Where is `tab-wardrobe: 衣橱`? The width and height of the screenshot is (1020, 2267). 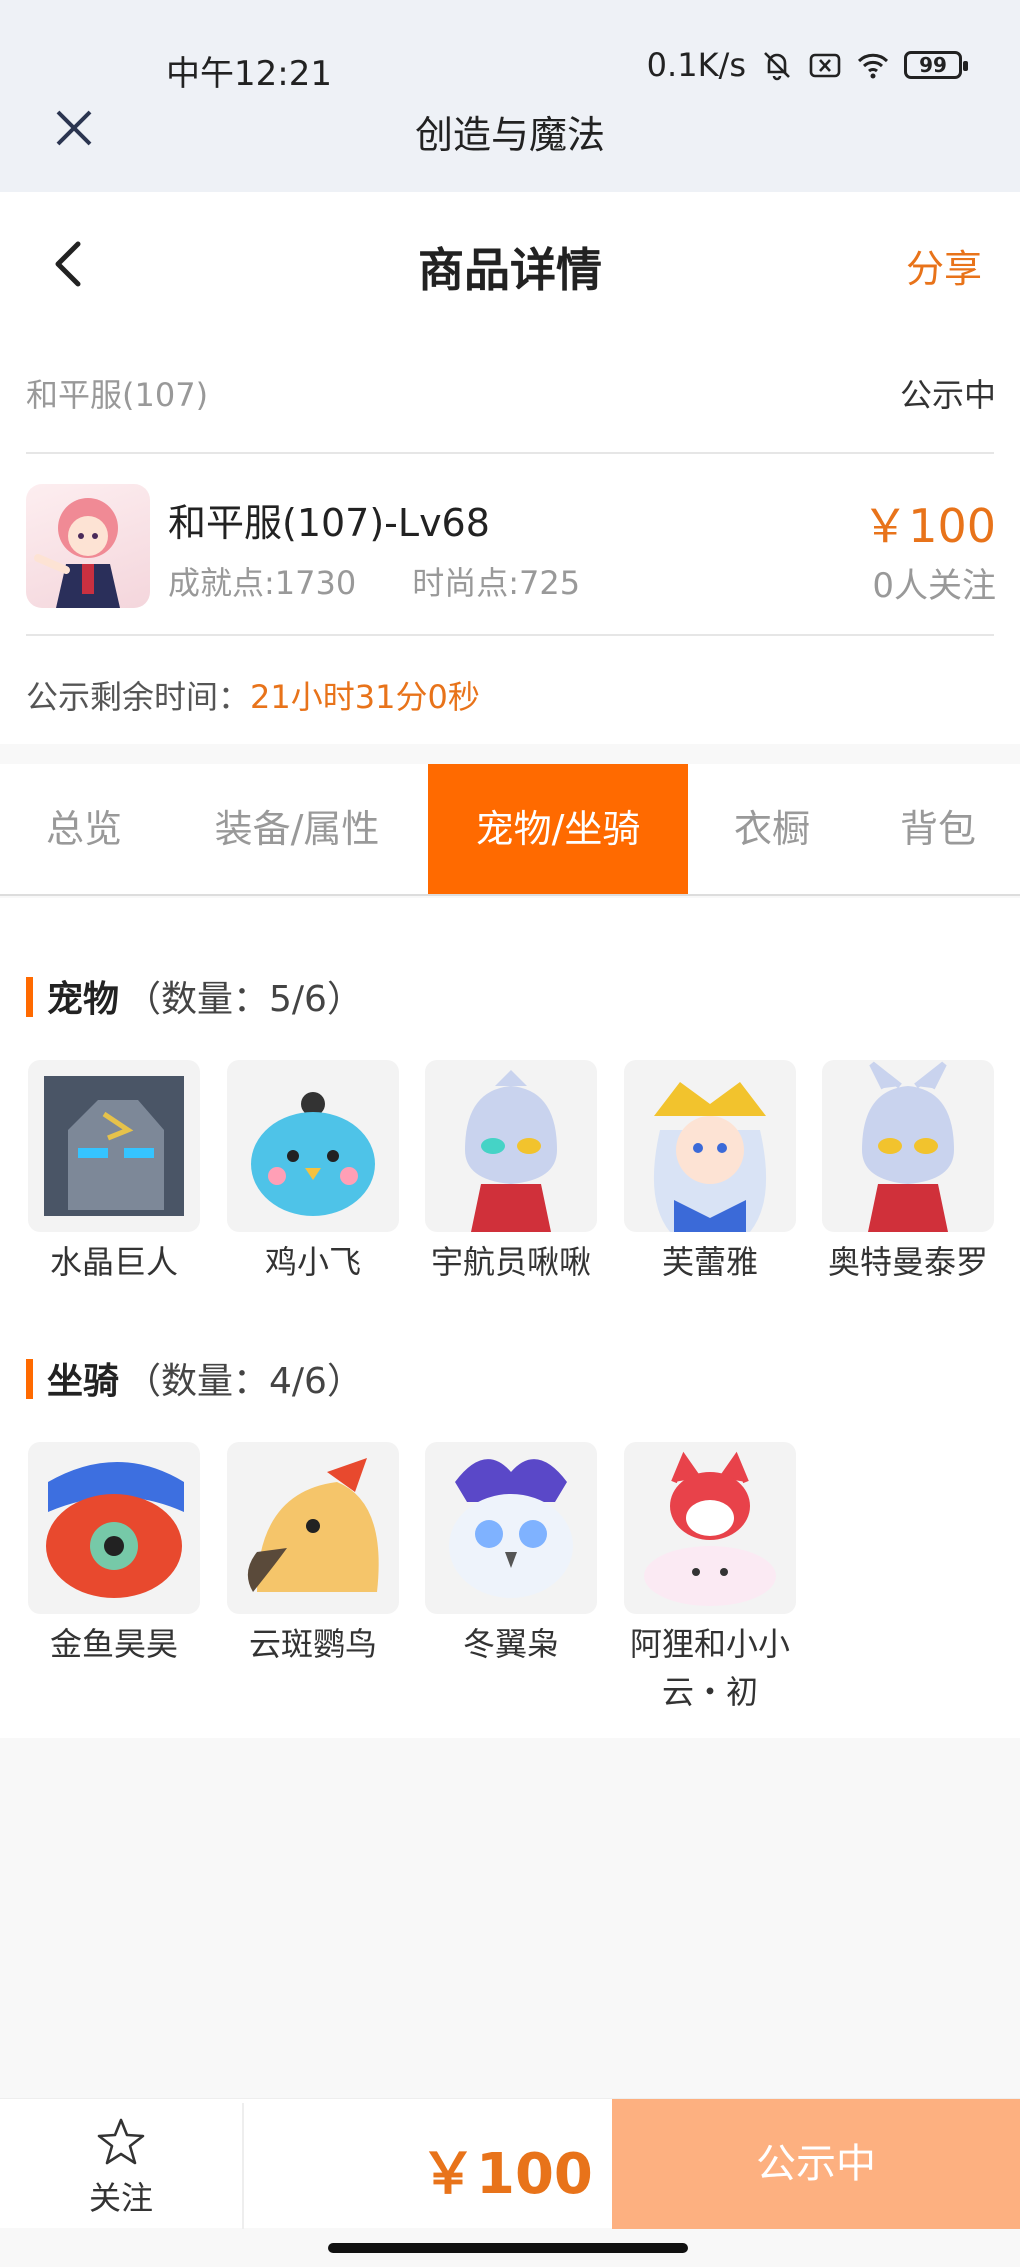
tab-wardrobe: 衣橱 is located at coordinates (772, 829).